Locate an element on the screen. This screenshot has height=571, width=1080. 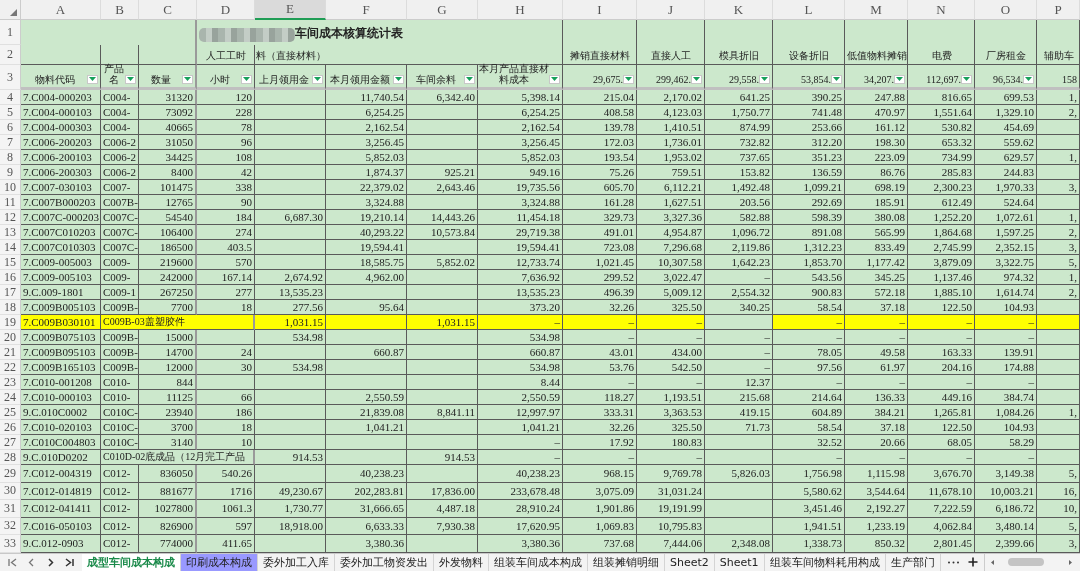
row-number: 27 is located at coordinates (10, 442).